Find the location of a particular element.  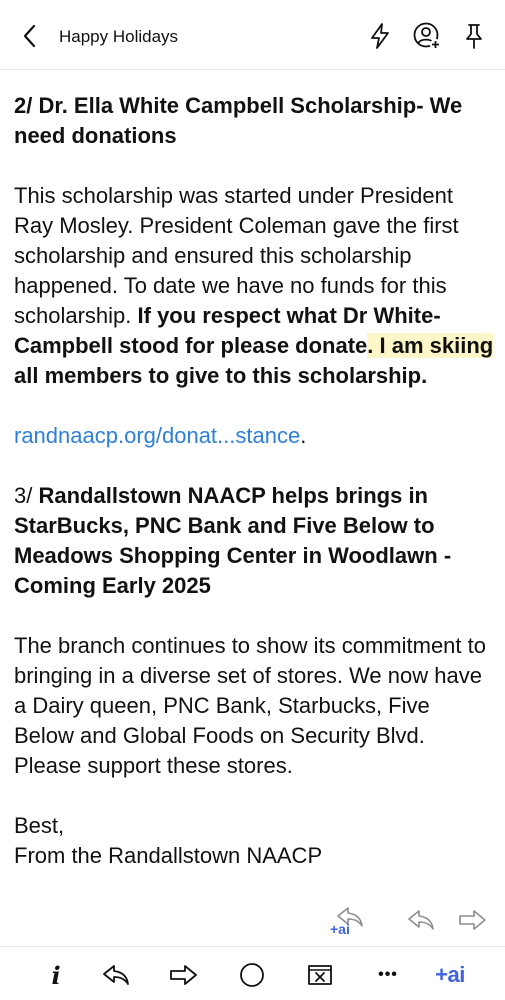

back-button is located at coordinates (30, 36).